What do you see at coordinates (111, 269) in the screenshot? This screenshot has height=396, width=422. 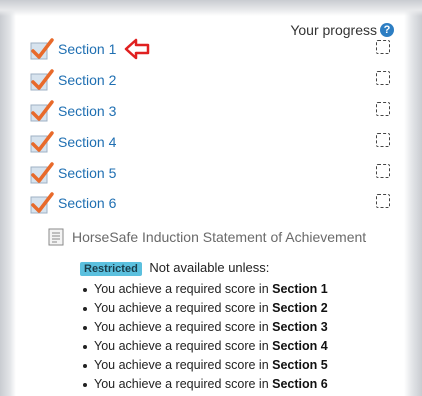 I see `restricted-badge: Restricted` at bounding box center [111, 269].